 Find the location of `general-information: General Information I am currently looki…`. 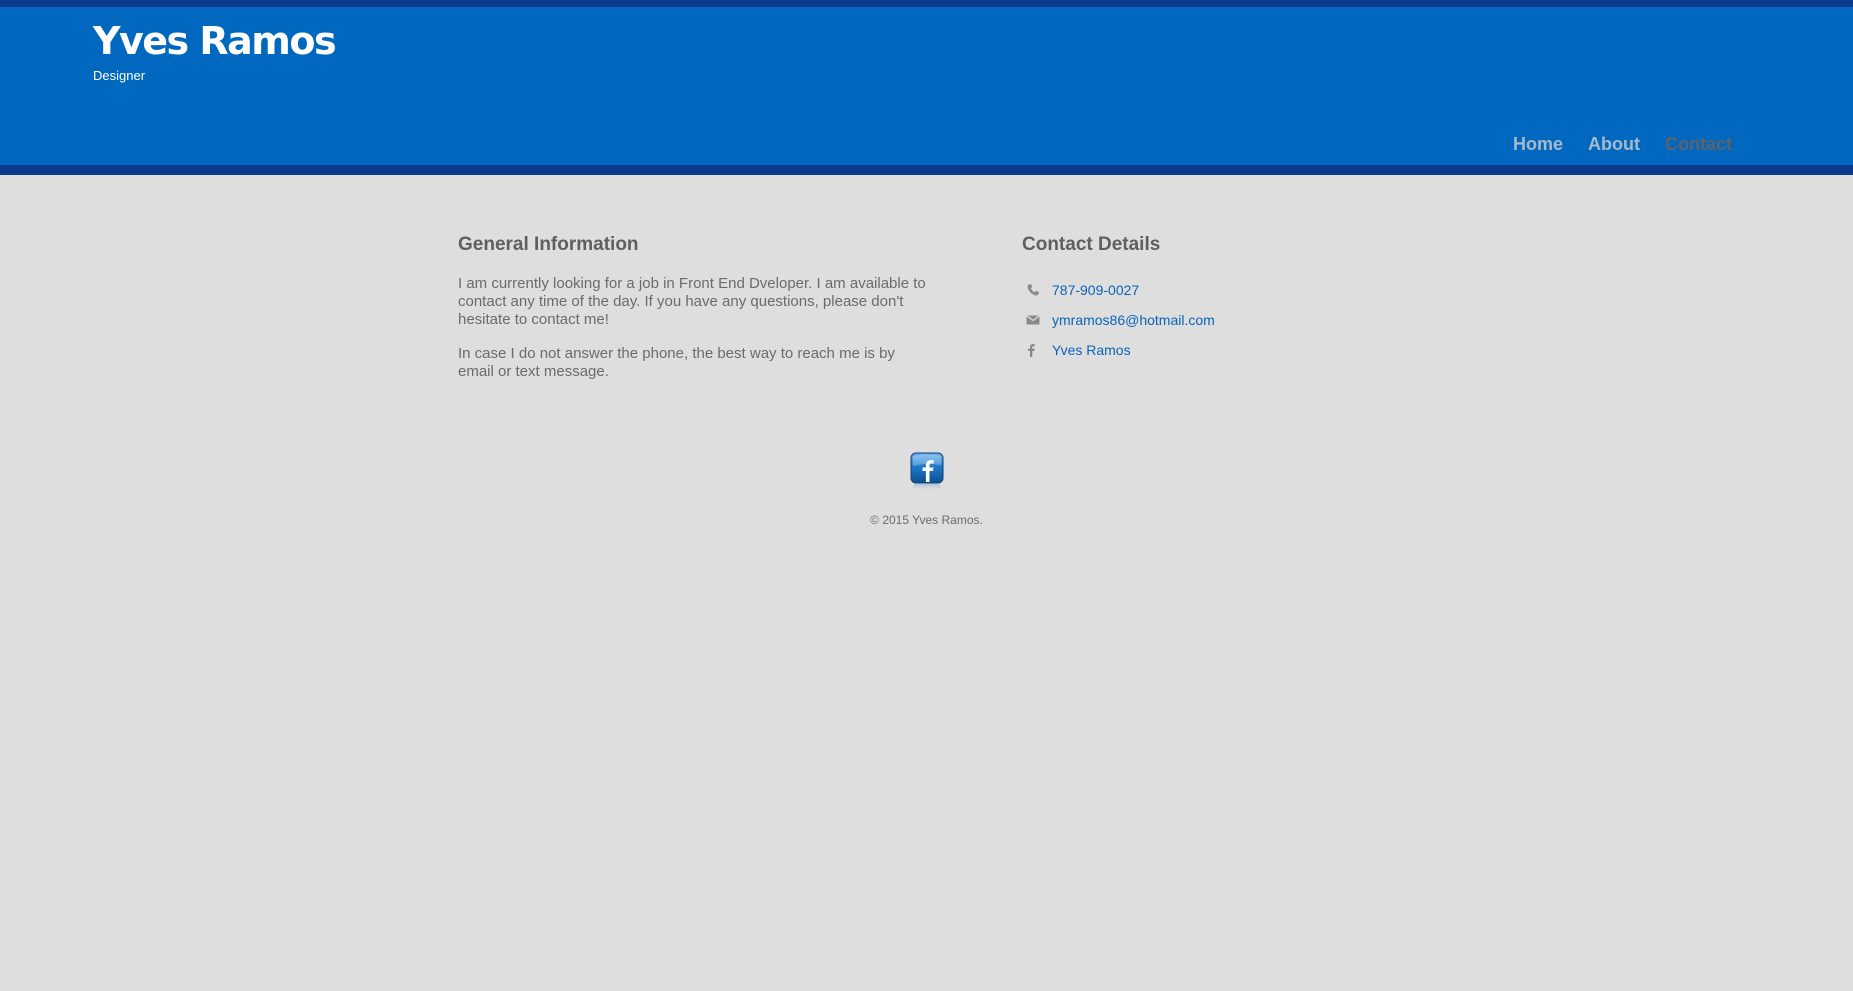

general-information: General Information I am currently looki… is located at coordinates (693, 315).